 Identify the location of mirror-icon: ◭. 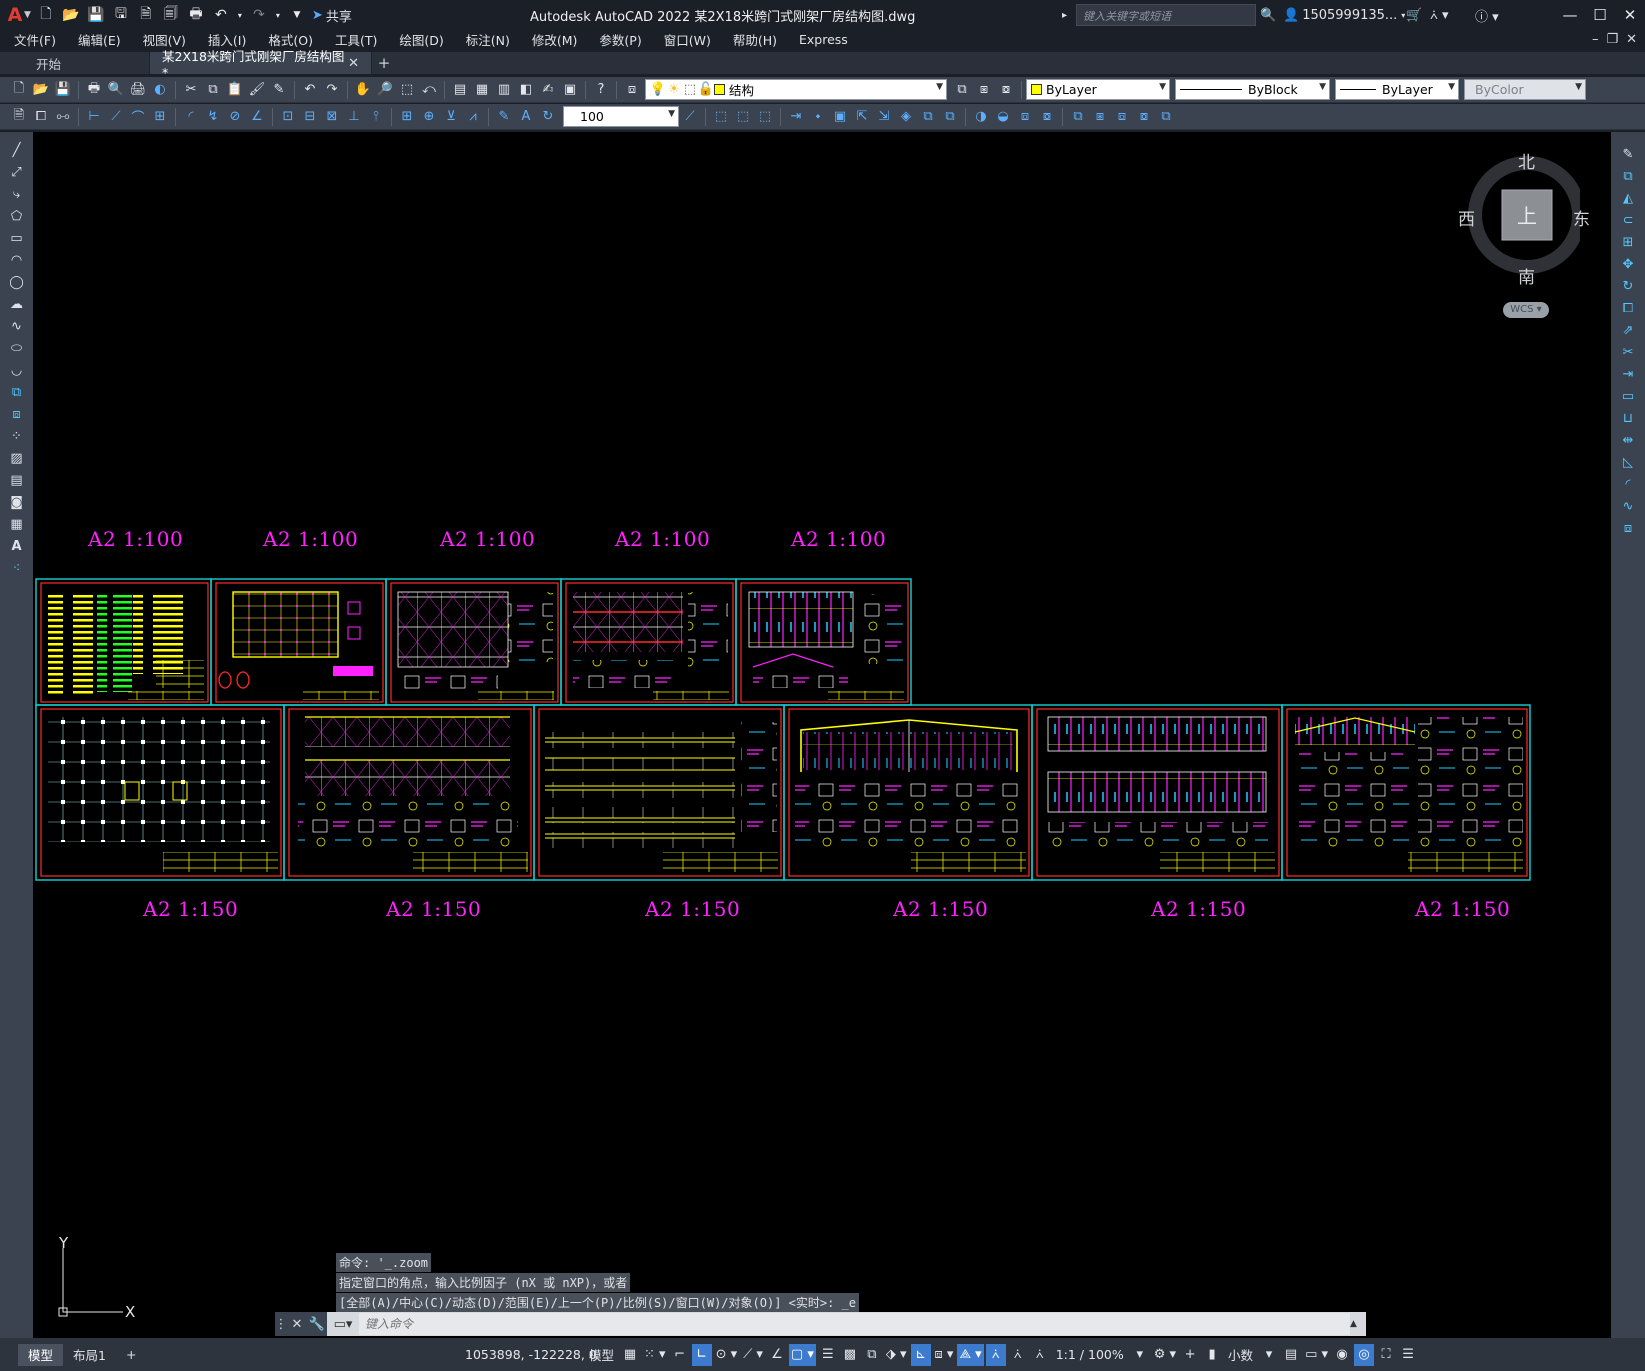
(1628, 198).